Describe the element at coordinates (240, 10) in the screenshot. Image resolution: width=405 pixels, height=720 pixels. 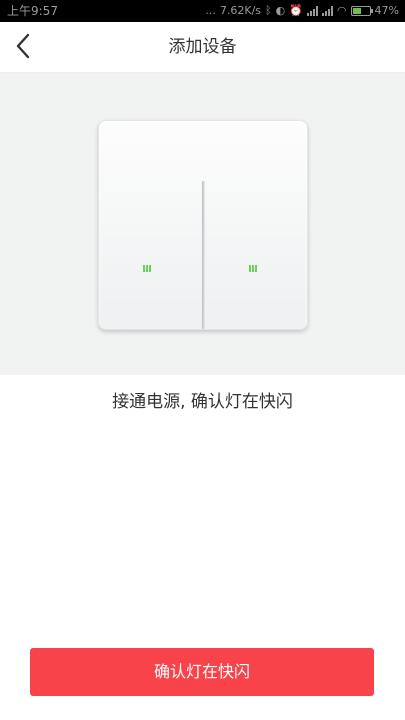
I see `network-speed: 7.62K/s` at that location.